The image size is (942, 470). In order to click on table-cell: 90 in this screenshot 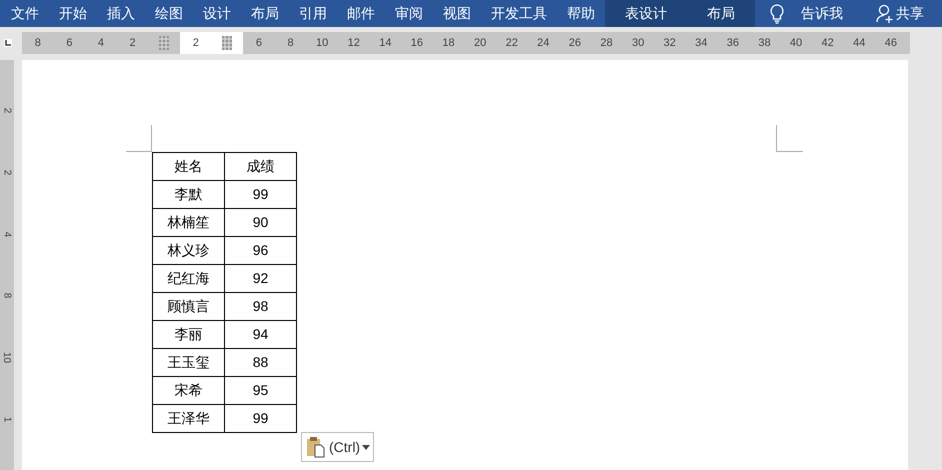, I will do `click(260, 222)`.